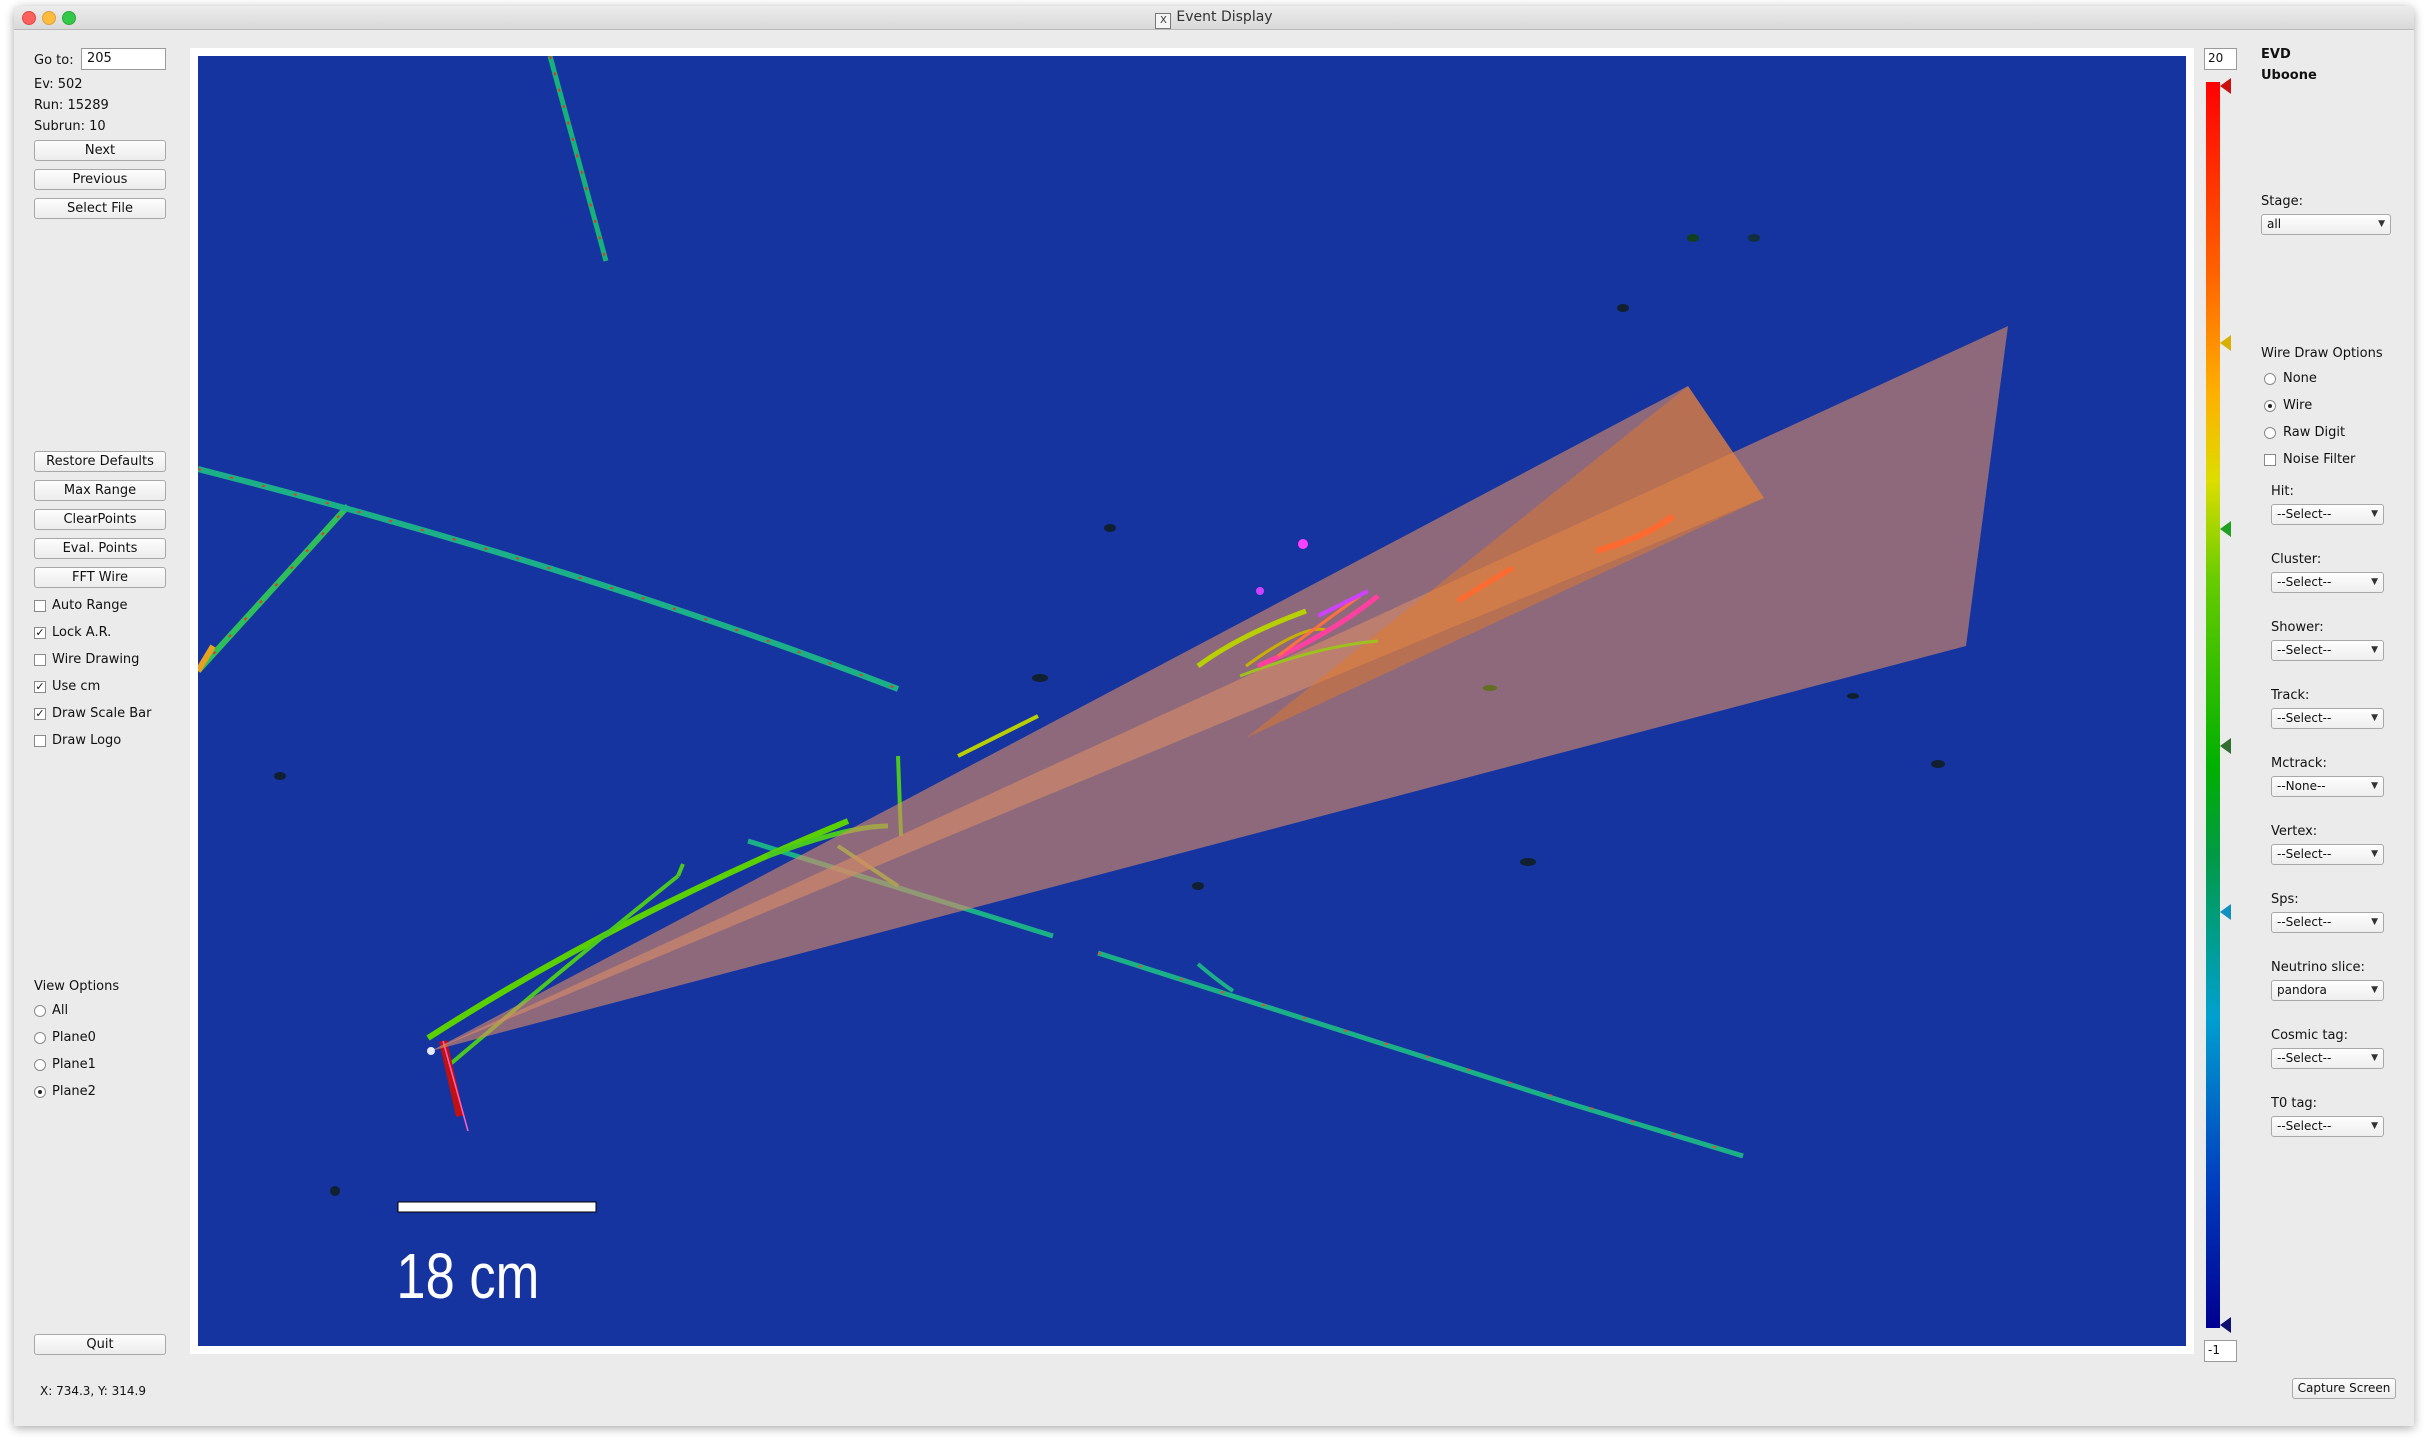 The height and width of the screenshot is (1446, 2428). Describe the element at coordinates (77, 986) in the screenshot. I see `view-options-label: View Options` at that location.